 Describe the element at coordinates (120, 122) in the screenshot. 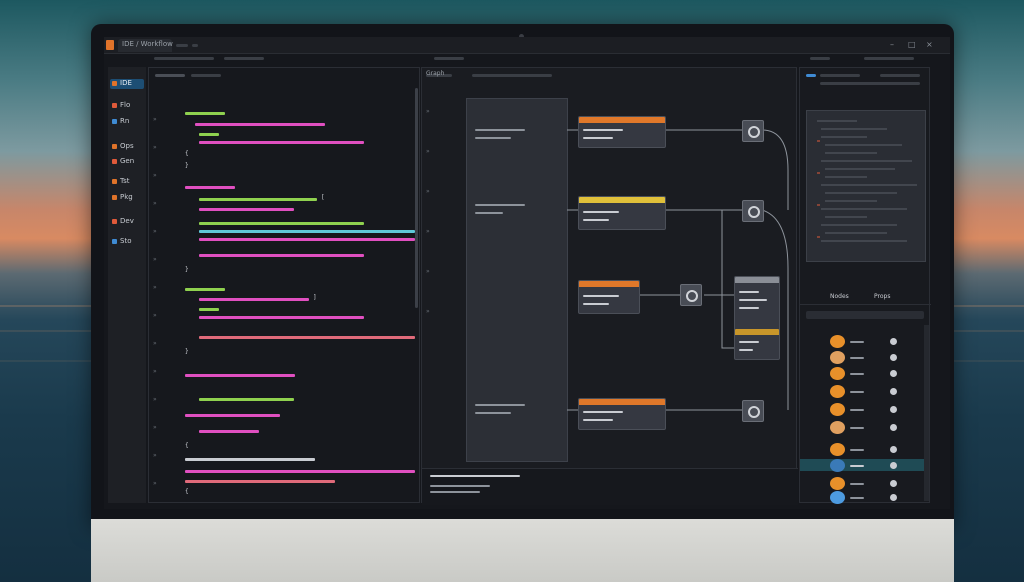

I see `sidebar-item-run: Rn` at that location.